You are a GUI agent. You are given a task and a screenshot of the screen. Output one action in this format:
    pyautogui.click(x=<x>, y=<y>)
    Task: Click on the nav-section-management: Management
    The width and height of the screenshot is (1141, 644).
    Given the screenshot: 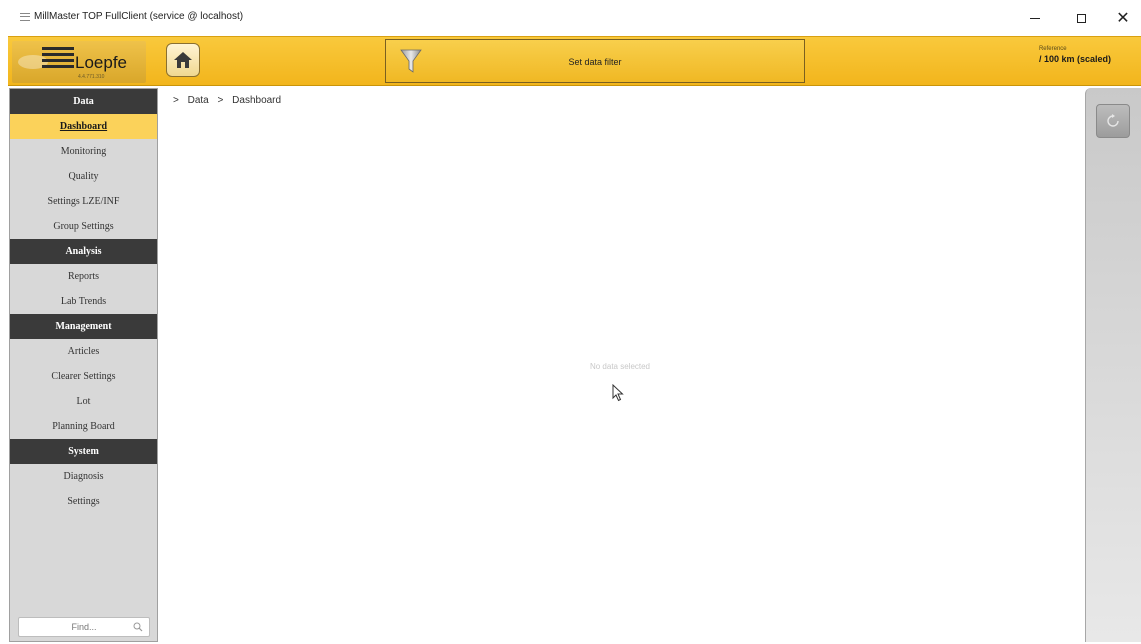 What is the action you would take?
    pyautogui.click(x=83, y=326)
    